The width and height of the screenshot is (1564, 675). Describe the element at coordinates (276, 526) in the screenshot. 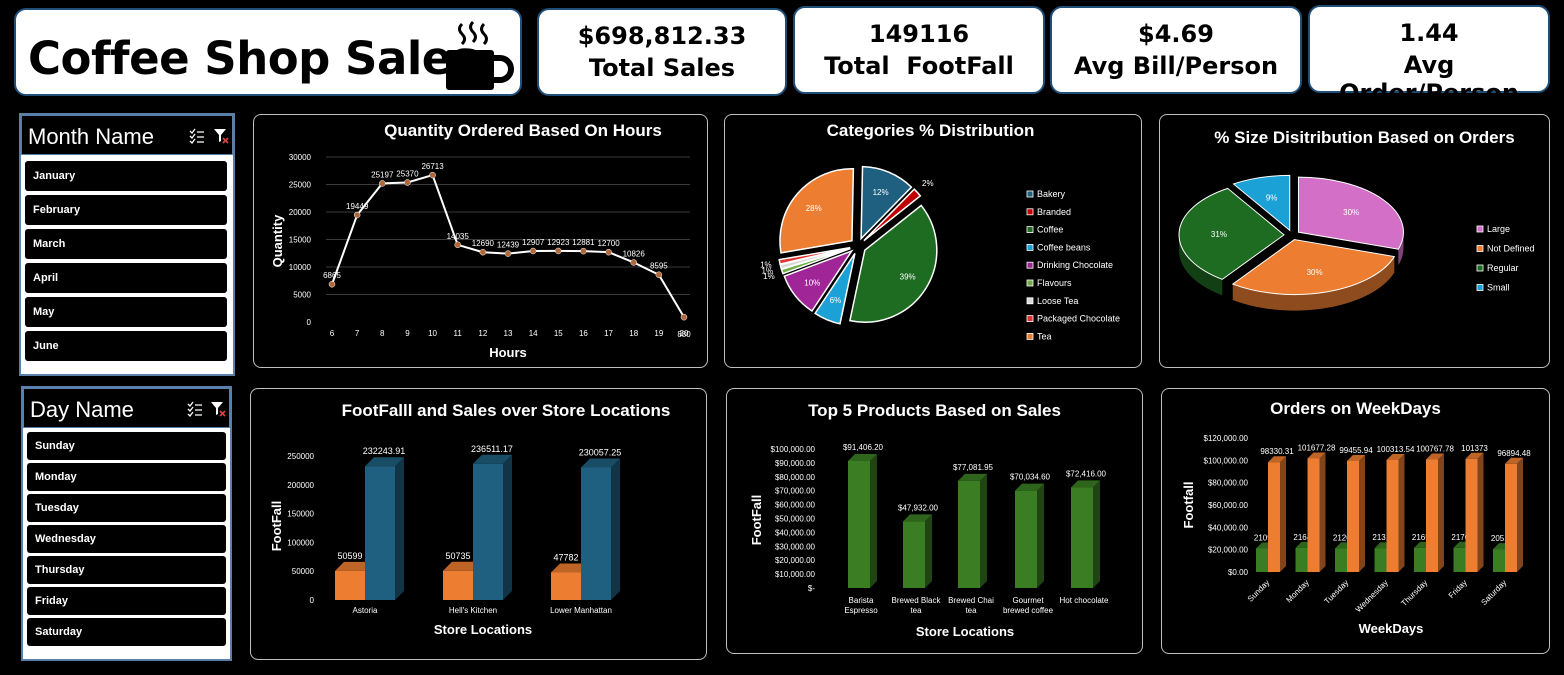

I see `y-axis-title: FootFall` at that location.